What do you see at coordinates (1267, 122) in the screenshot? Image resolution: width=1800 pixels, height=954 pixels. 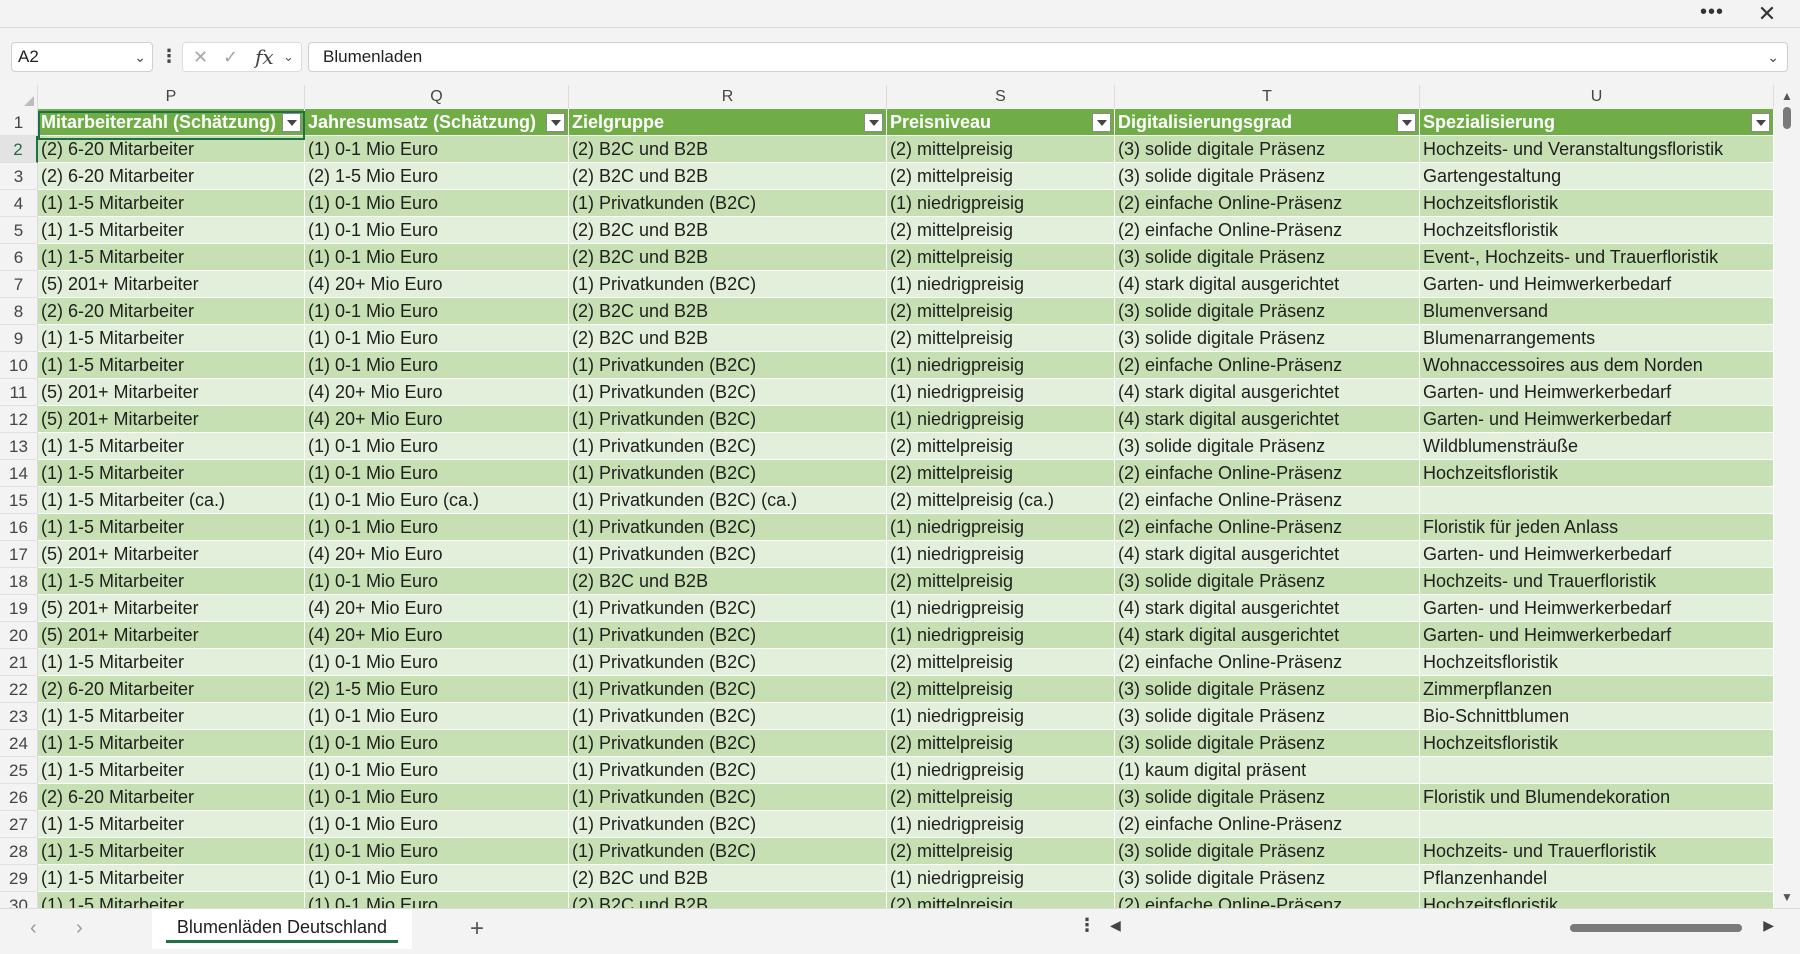 I see `header-cell: Digitalisierungsgrad` at bounding box center [1267, 122].